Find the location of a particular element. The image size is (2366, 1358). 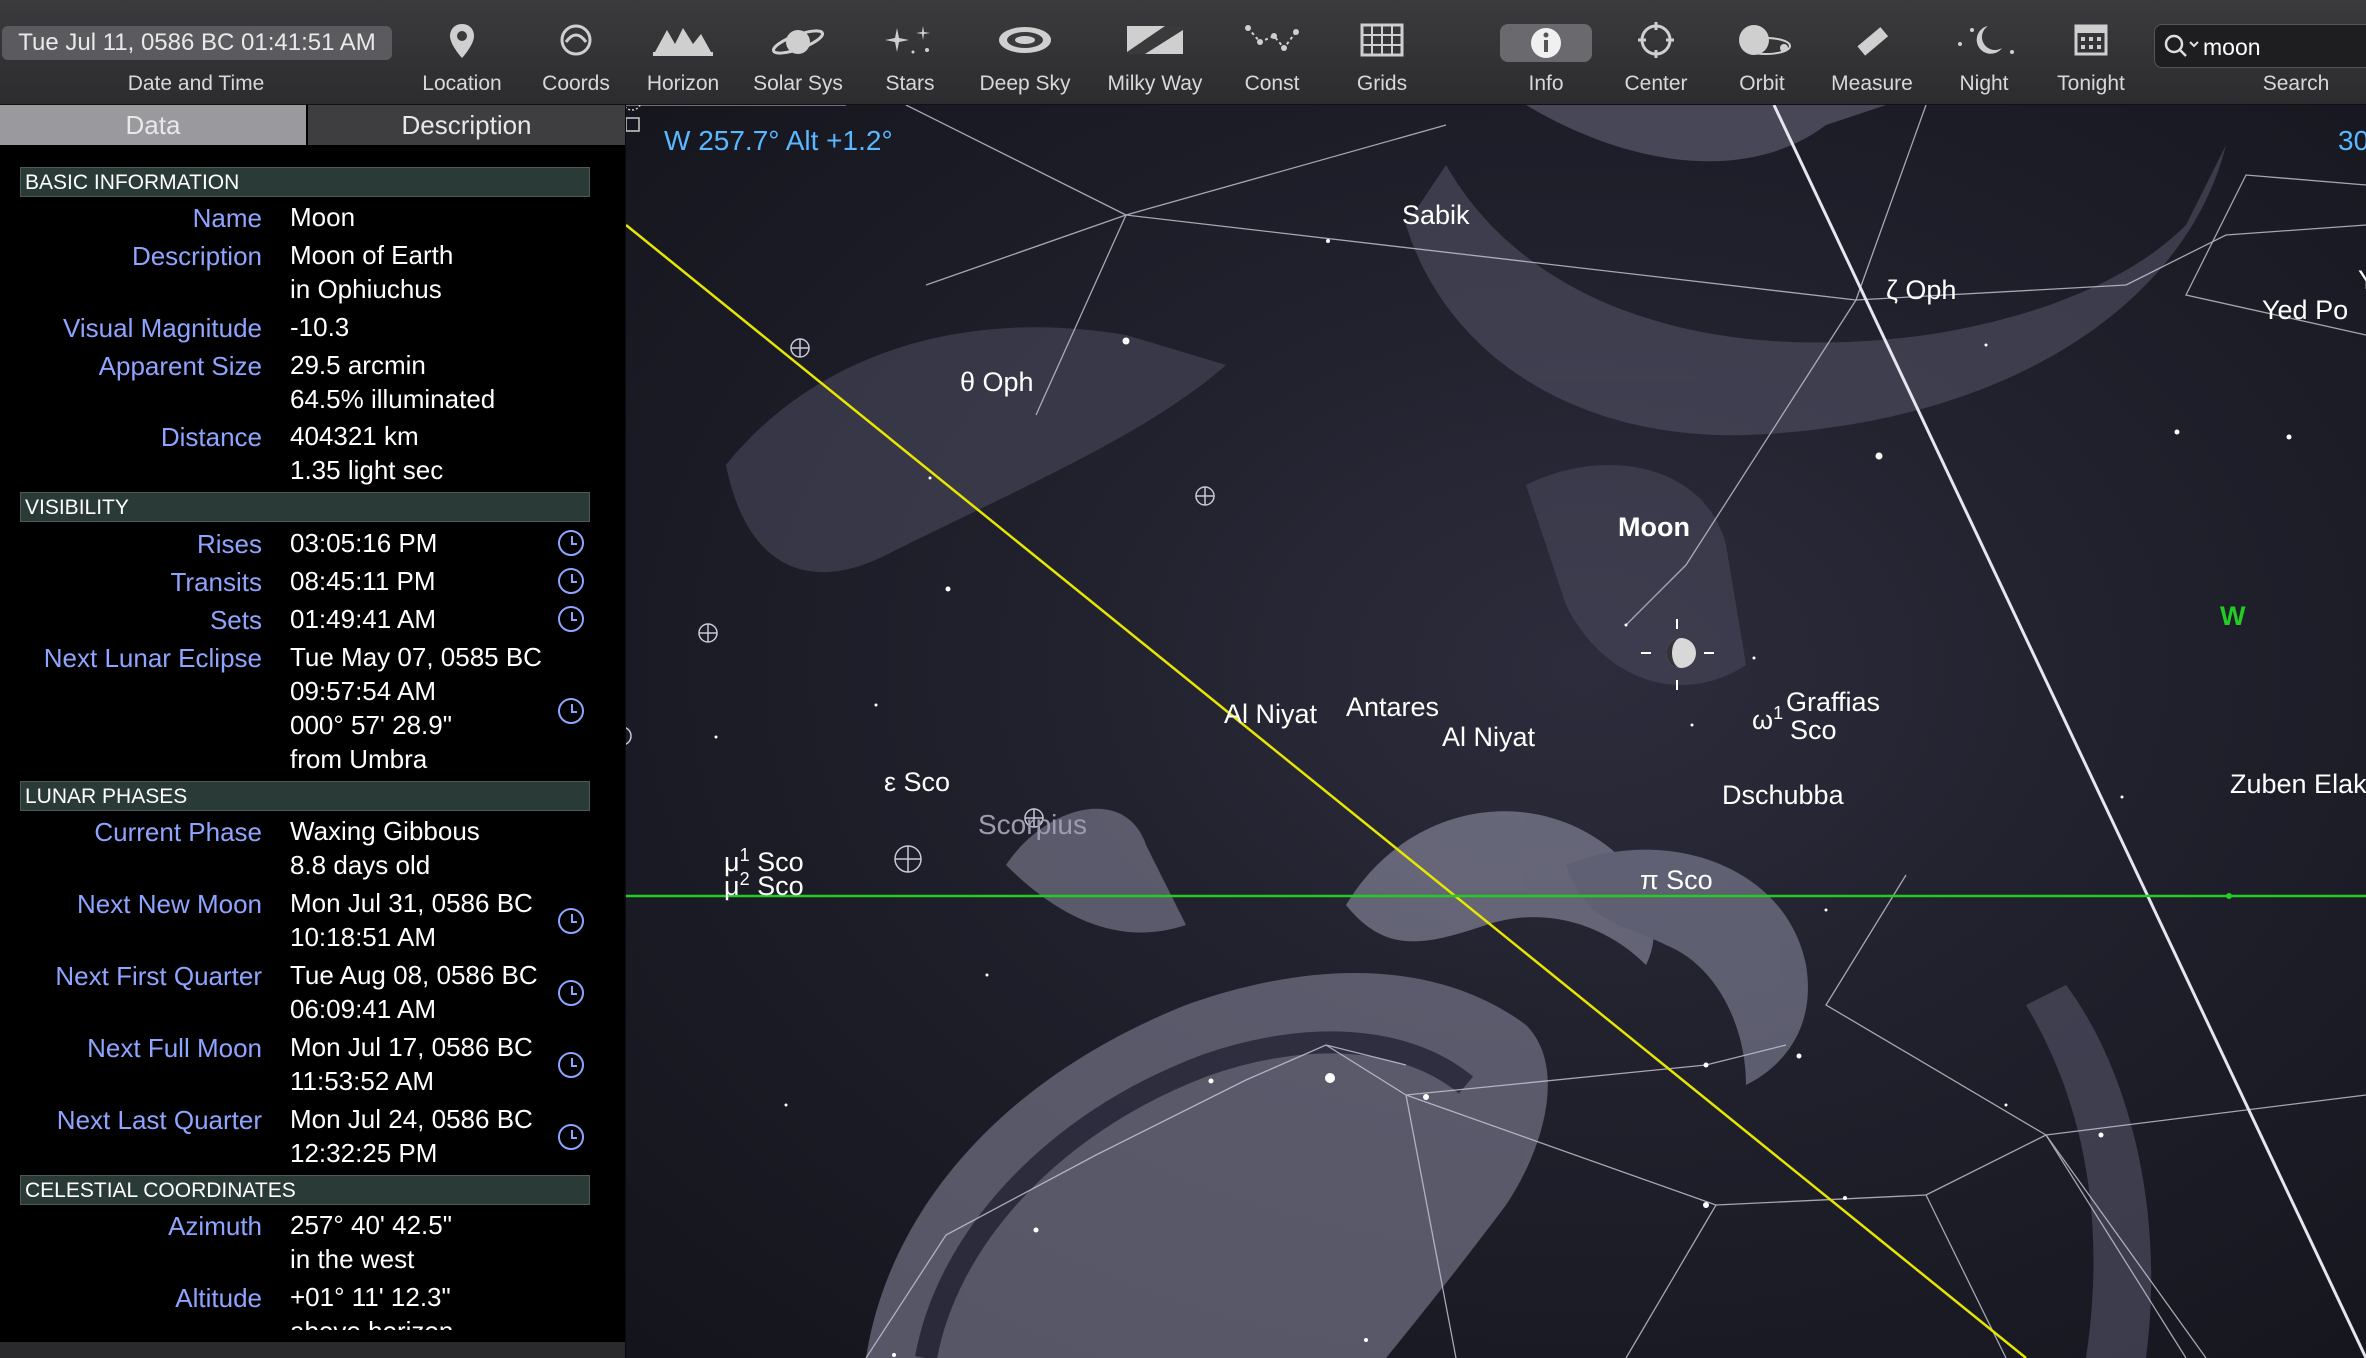

label-mu2-sco: μ2 Sco is located at coordinates (764, 885).